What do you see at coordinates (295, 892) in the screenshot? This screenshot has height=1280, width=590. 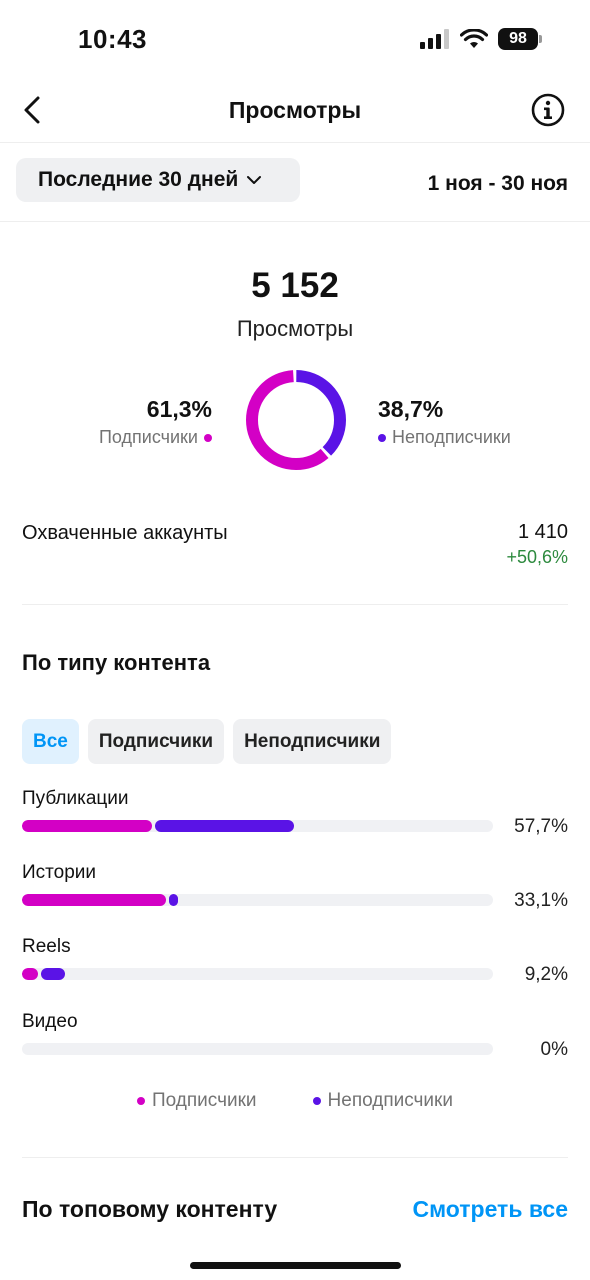 I see `content-row-stories: Истории 33,1%` at bounding box center [295, 892].